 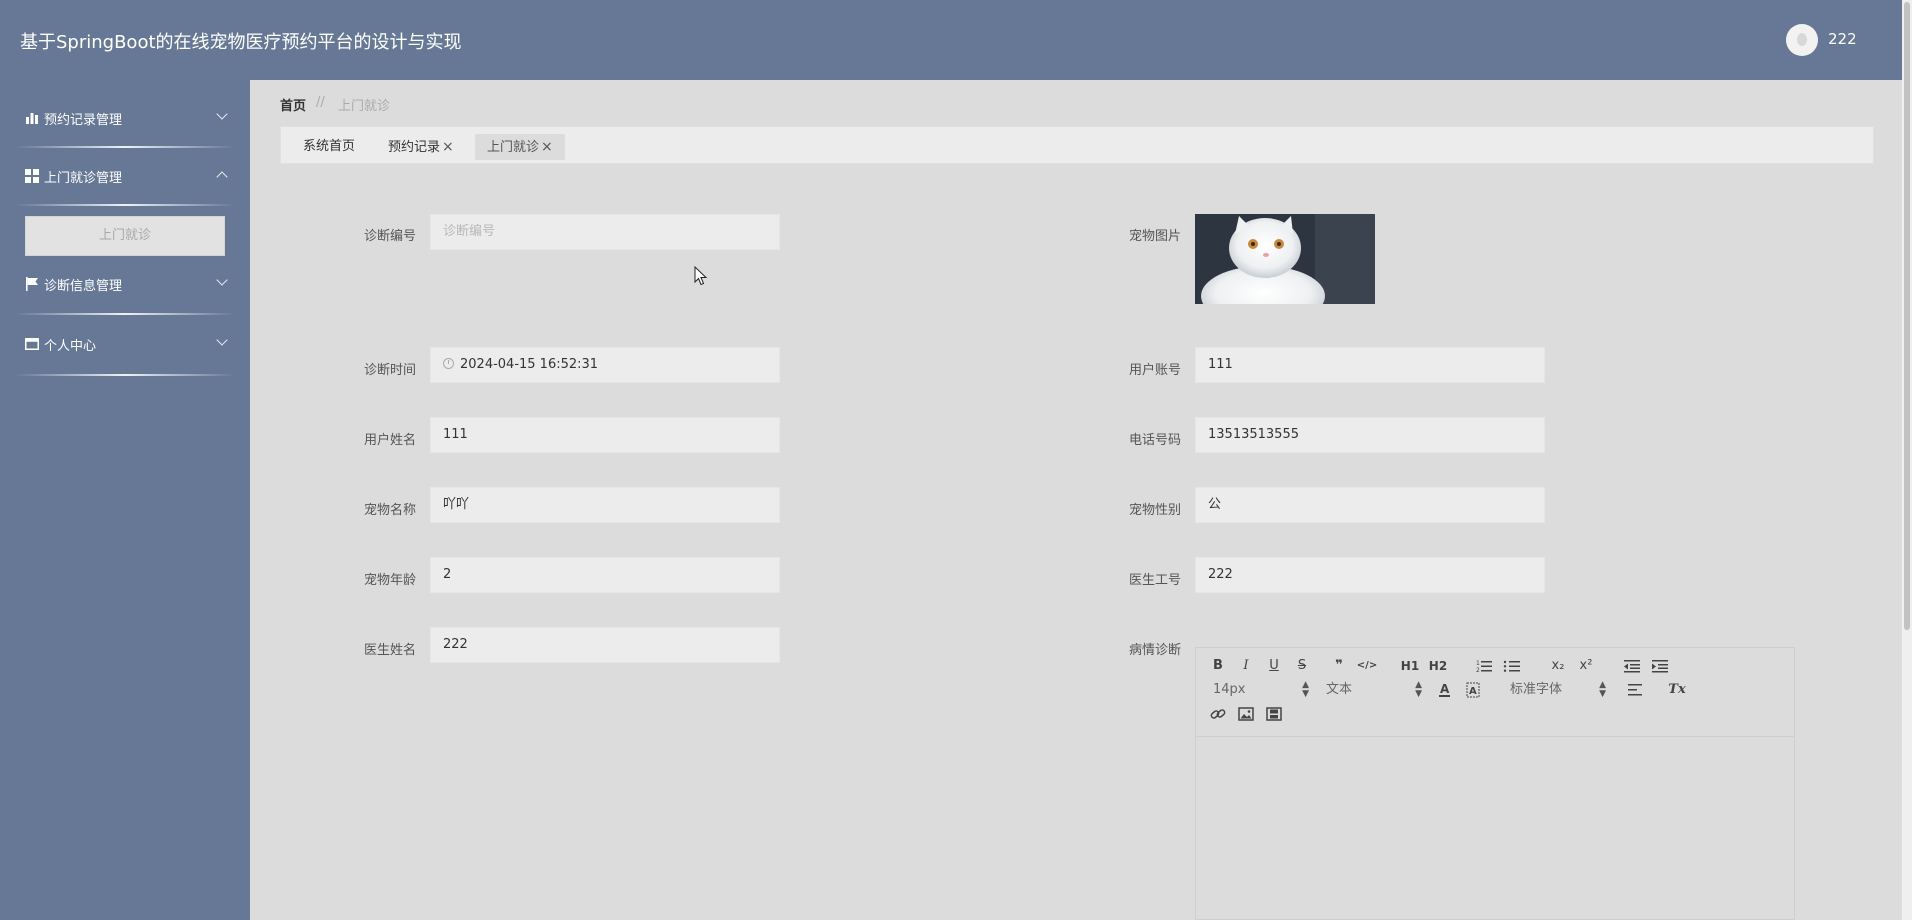 I want to click on tab-system-home: 系统首页, so click(x=329, y=147).